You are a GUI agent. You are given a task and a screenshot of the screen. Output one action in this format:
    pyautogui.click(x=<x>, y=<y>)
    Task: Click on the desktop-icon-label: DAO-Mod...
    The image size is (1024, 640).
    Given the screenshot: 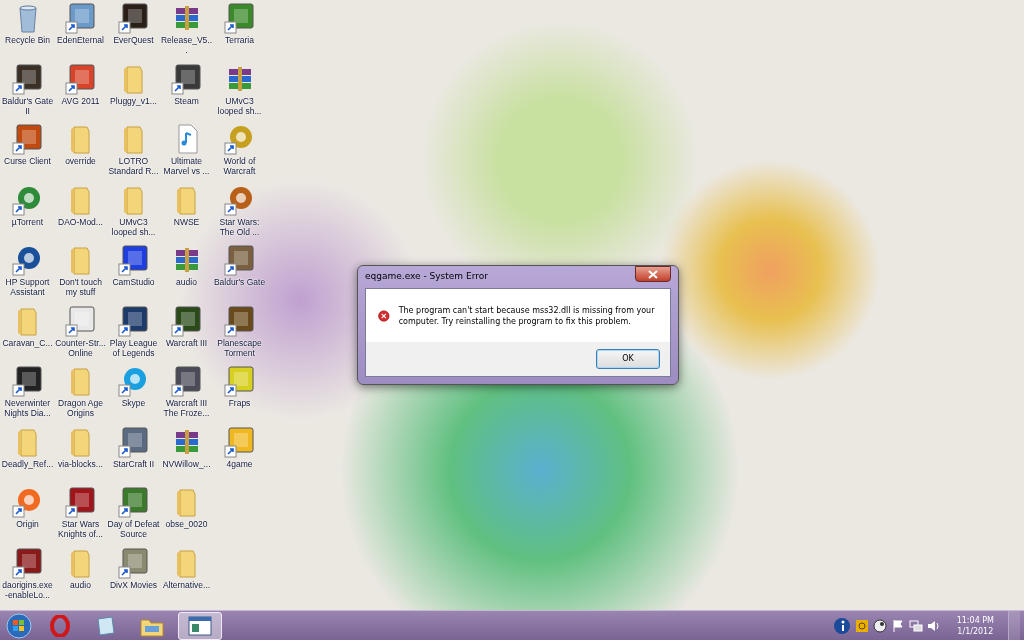 What is the action you would take?
    pyautogui.click(x=80, y=221)
    